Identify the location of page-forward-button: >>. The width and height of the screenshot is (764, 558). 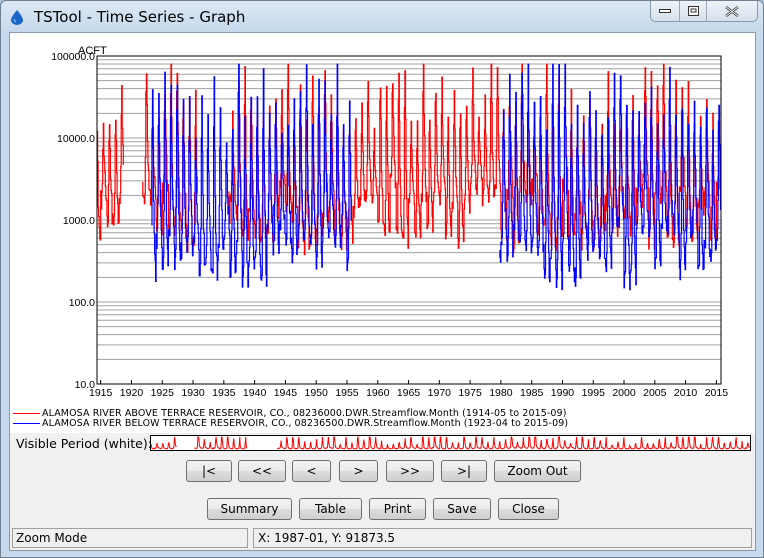
(410, 471).